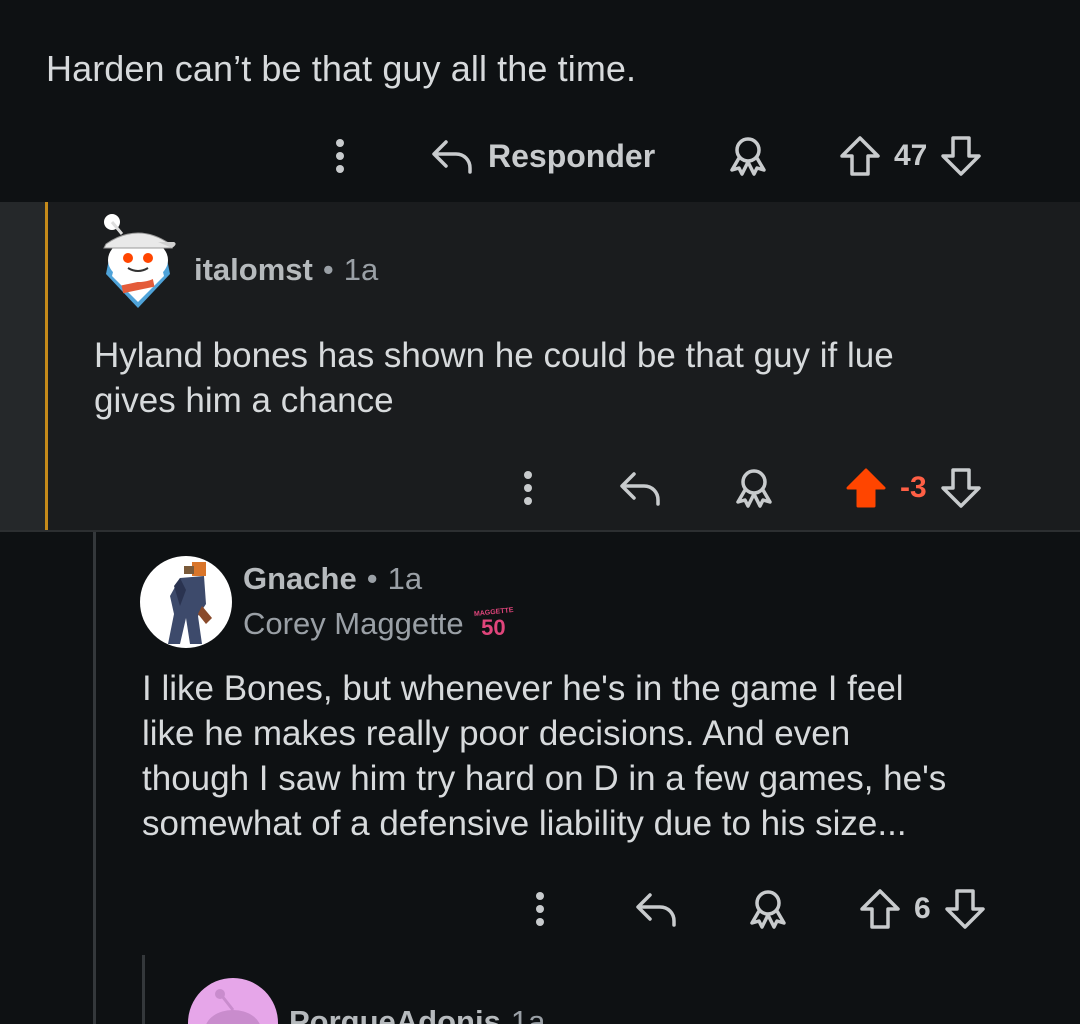  What do you see at coordinates (23, 366) in the screenshot?
I see `thread-rail` at bounding box center [23, 366].